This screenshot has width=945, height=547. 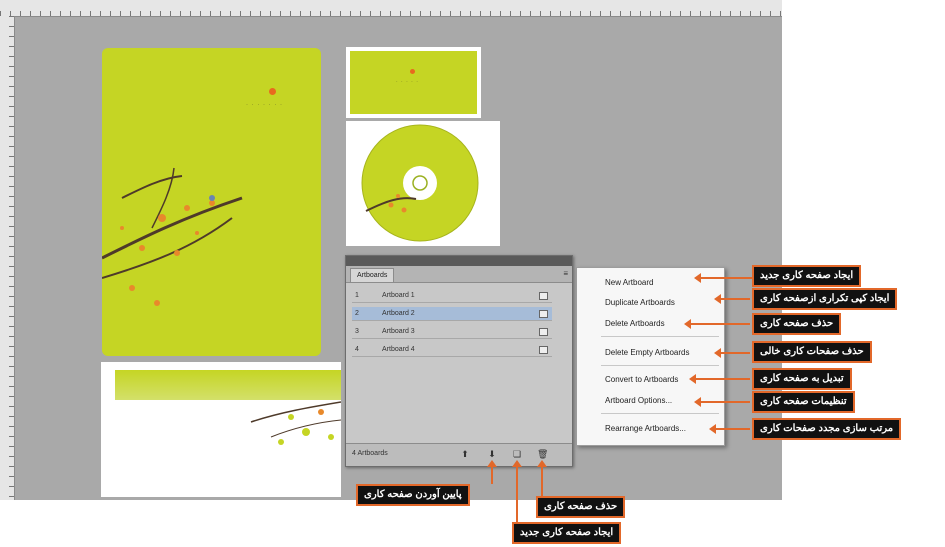 I want to click on panel-menu-icon: ≡, so click(x=565, y=274).